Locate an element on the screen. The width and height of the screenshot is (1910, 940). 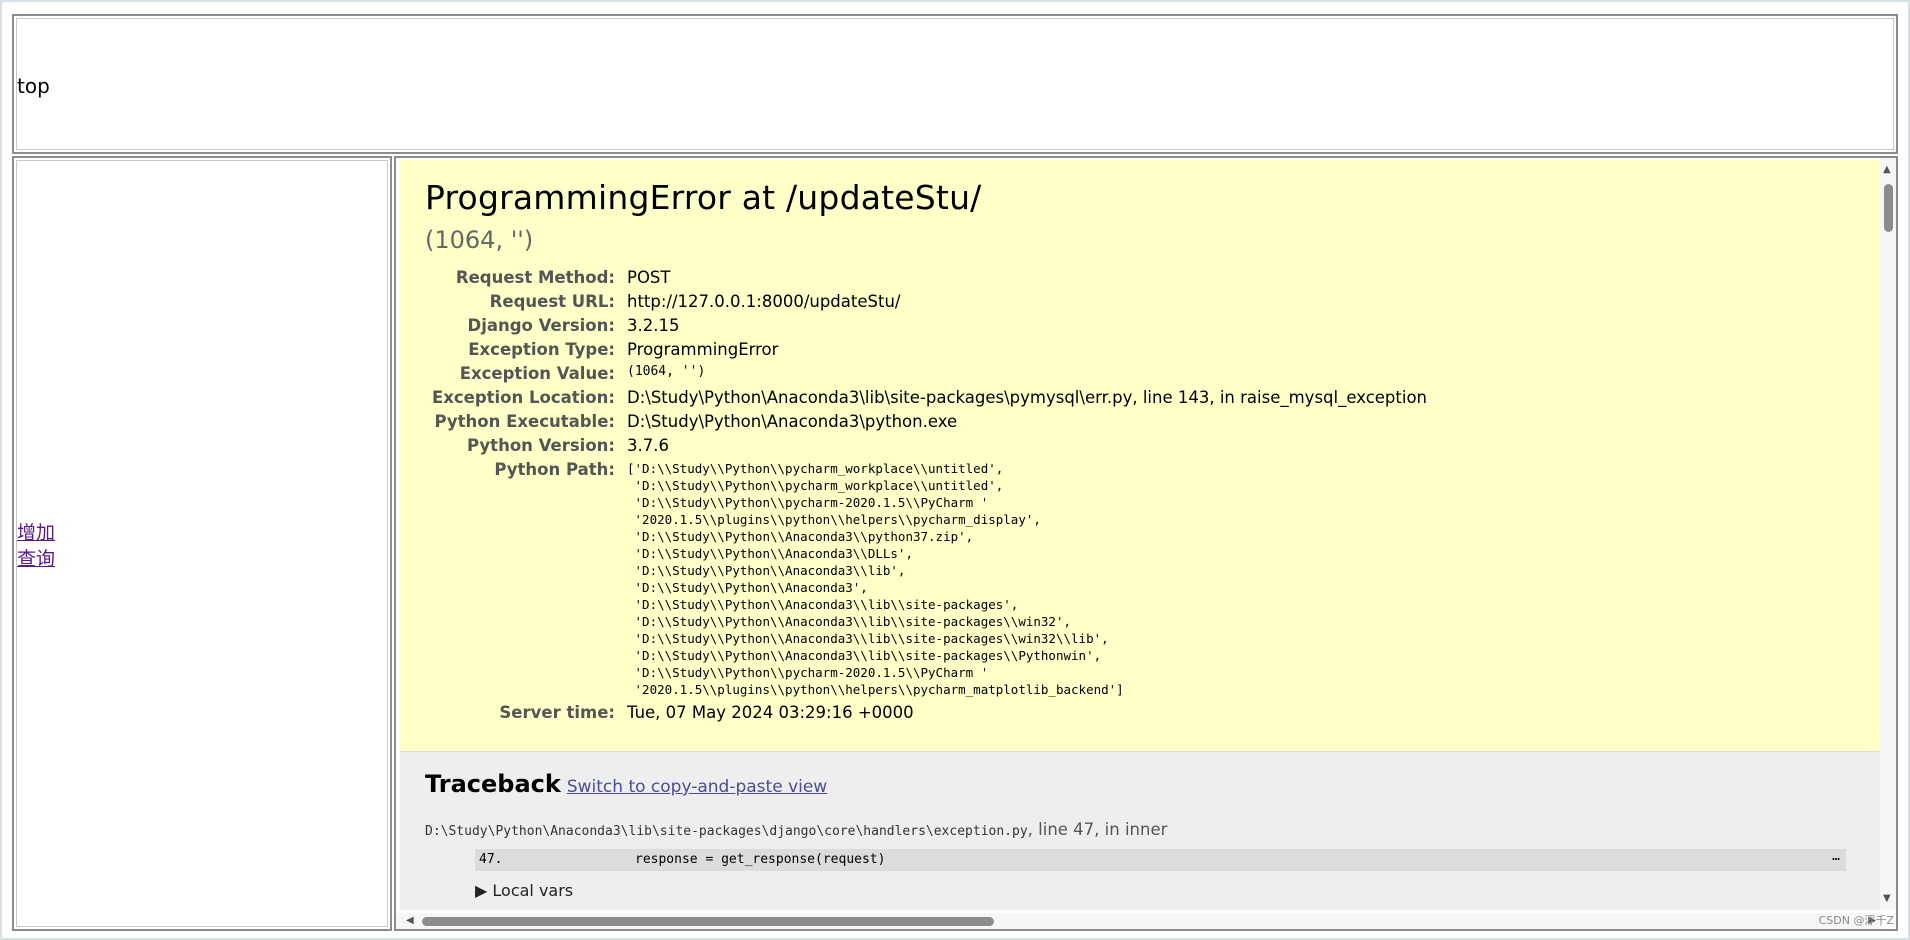
switch-view-link: Switch to copy-and-paste view is located at coordinates (697, 787).